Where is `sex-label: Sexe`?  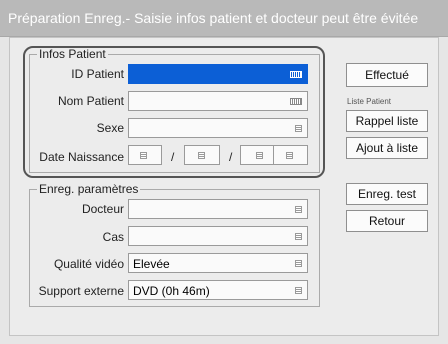 sex-label: Sexe is located at coordinates (110, 128).